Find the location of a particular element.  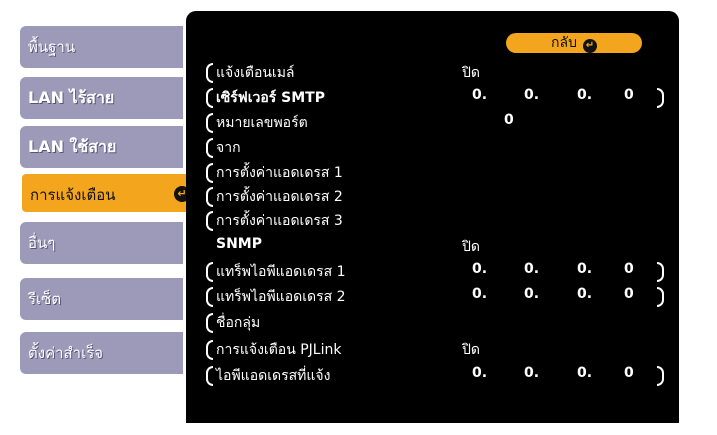

address1-row: การตั้งค่าแอดเดรส 1 is located at coordinates (434, 172).